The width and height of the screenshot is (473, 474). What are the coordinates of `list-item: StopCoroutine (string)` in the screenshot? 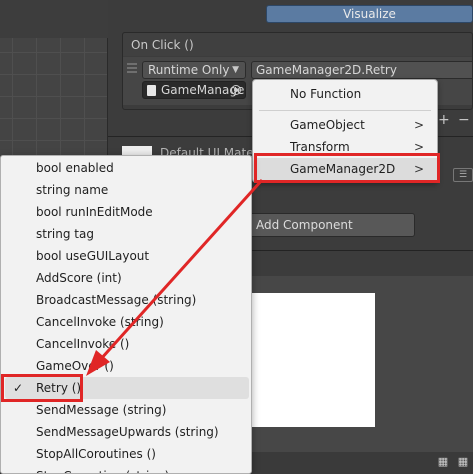 It's located at (127, 469).